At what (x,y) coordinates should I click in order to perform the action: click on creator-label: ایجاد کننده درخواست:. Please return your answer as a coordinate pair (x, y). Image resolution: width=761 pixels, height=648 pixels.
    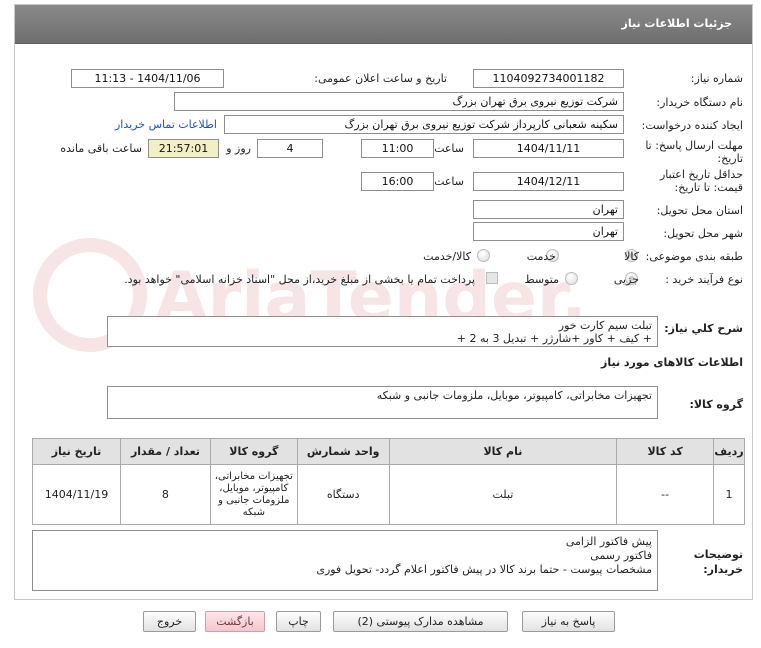
    Looking at the image, I should click on (692, 125).